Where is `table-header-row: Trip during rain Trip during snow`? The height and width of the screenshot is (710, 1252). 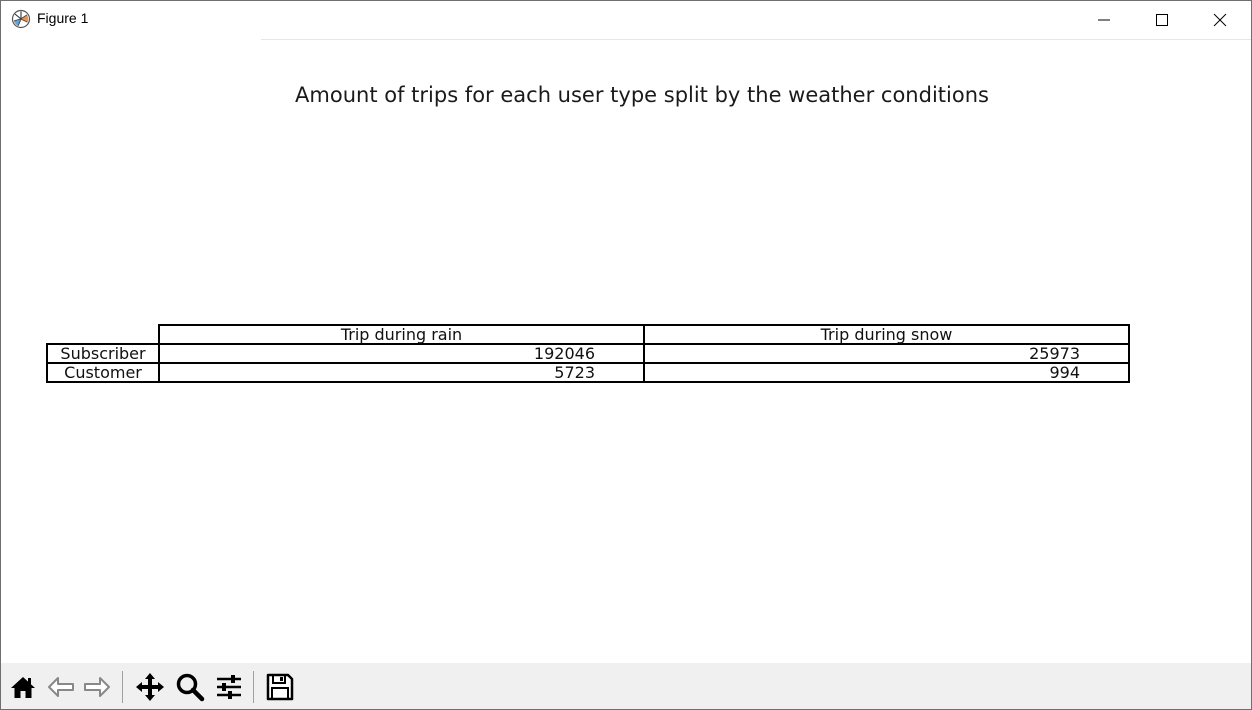
table-header-row: Trip during rain Trip during snow is located at coordinates (588, 334).